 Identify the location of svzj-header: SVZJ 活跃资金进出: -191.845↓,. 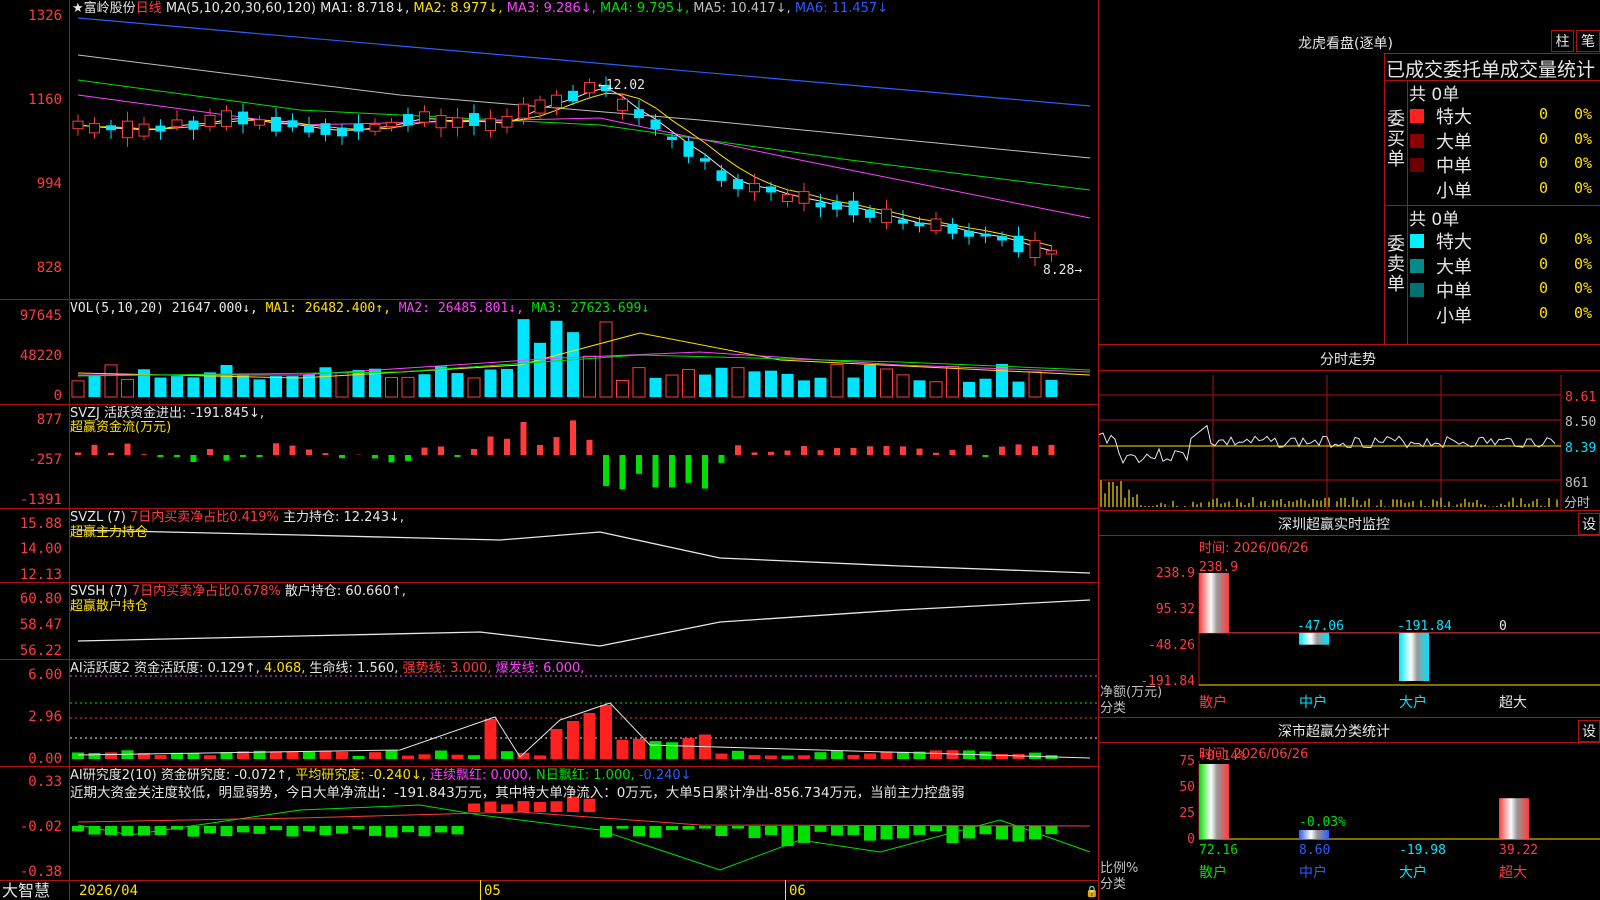
(167, 413).